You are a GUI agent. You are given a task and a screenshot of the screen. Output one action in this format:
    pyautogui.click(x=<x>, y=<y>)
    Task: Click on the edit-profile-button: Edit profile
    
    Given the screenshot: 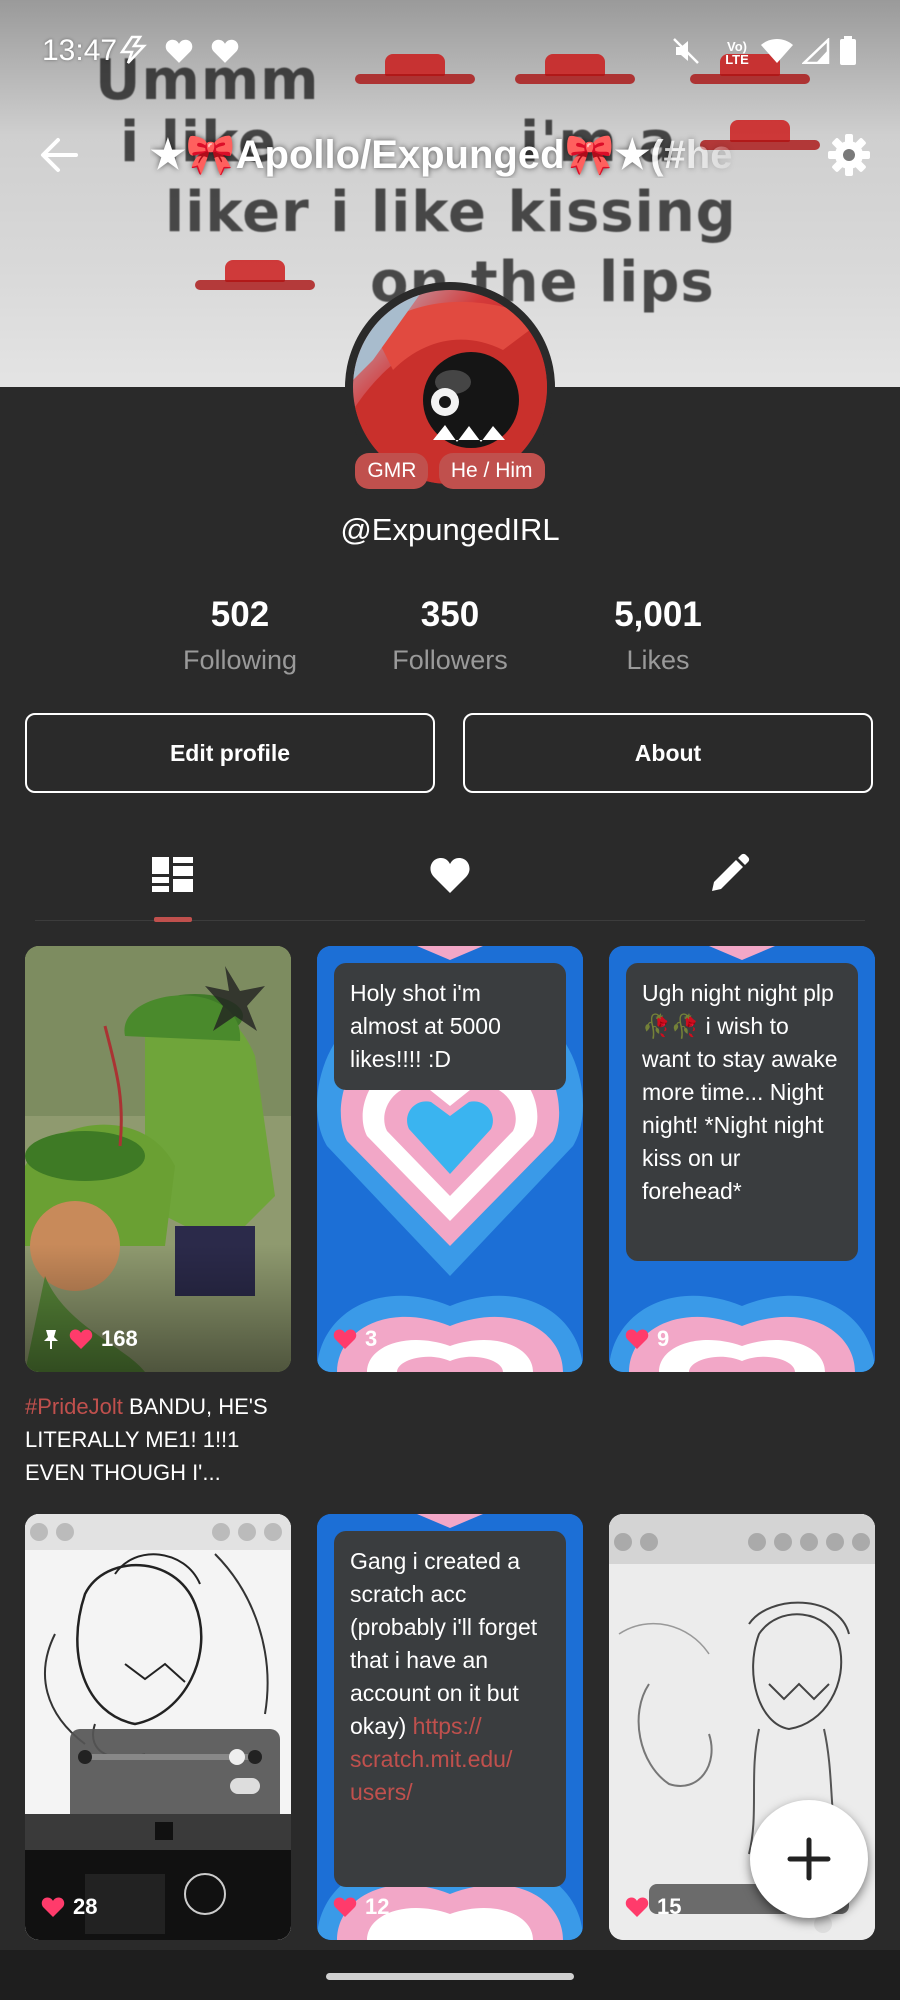 What is the action you would take?
    pyautogui.click(x=230, y=753)
    